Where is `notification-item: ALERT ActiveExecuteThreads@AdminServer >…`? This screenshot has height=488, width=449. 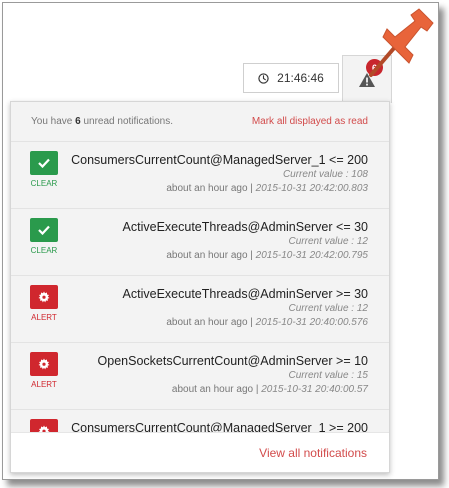
notification-item: ALERT ActiveExecuteThreads@AdminServer >… is located at coordinates (200, 309).